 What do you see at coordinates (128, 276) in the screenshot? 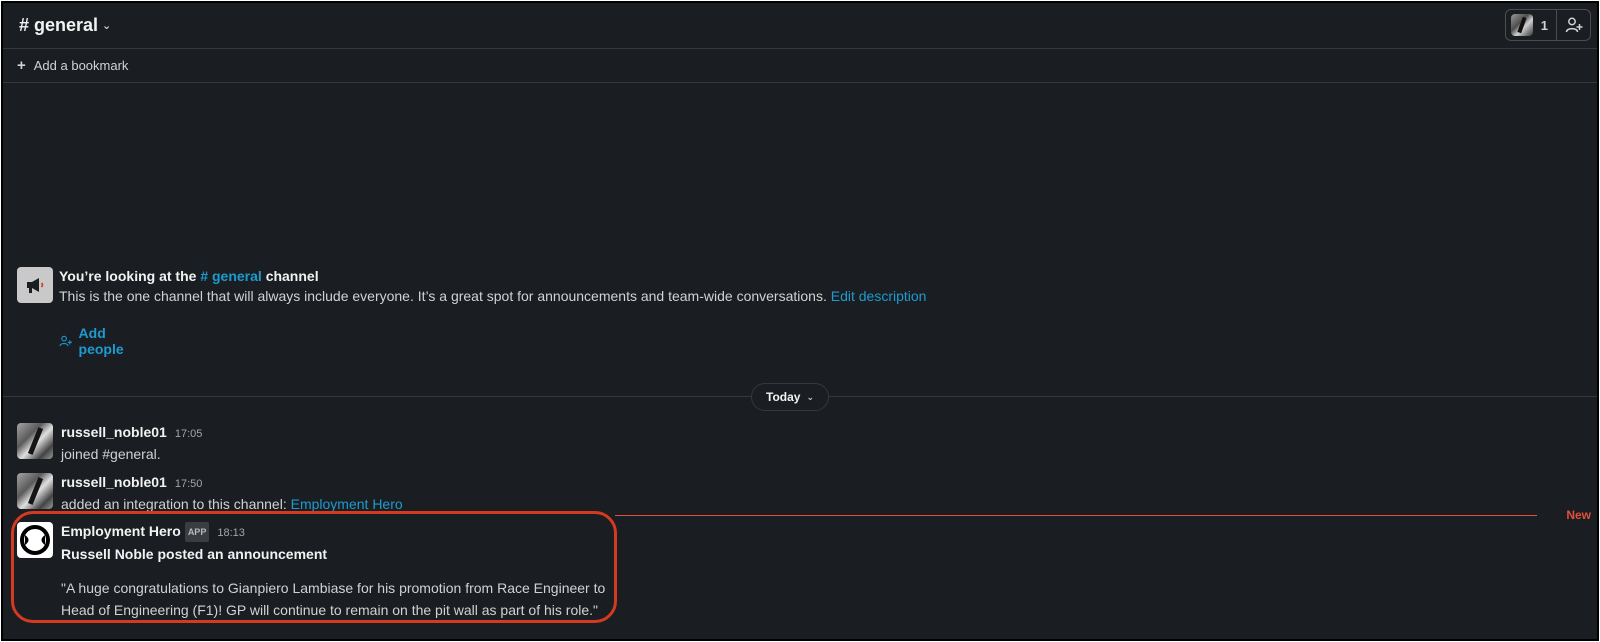
I see `intro-title-prefix: You’re looking at the` at bounding box center [128, 276].